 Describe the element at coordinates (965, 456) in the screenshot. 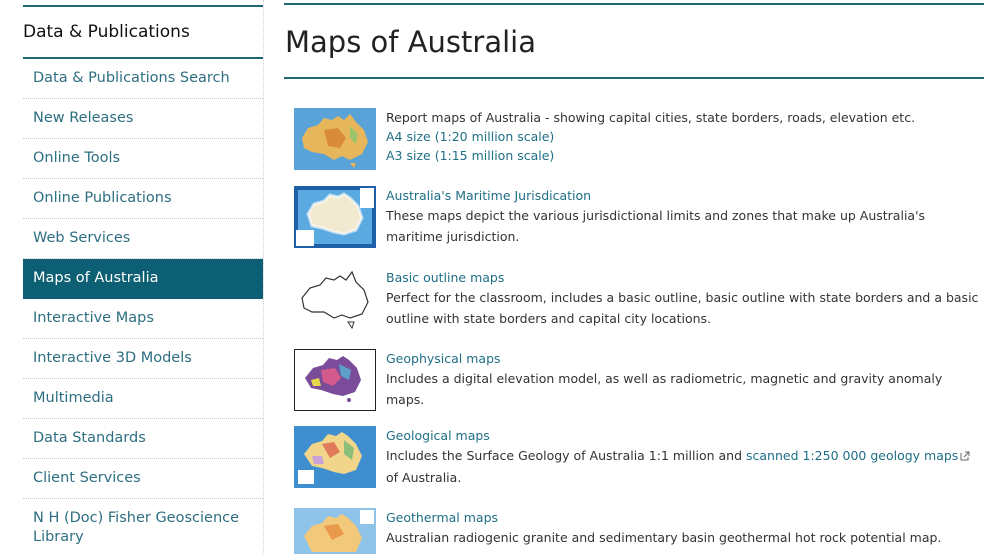

I see `external-link-icon` at that location.